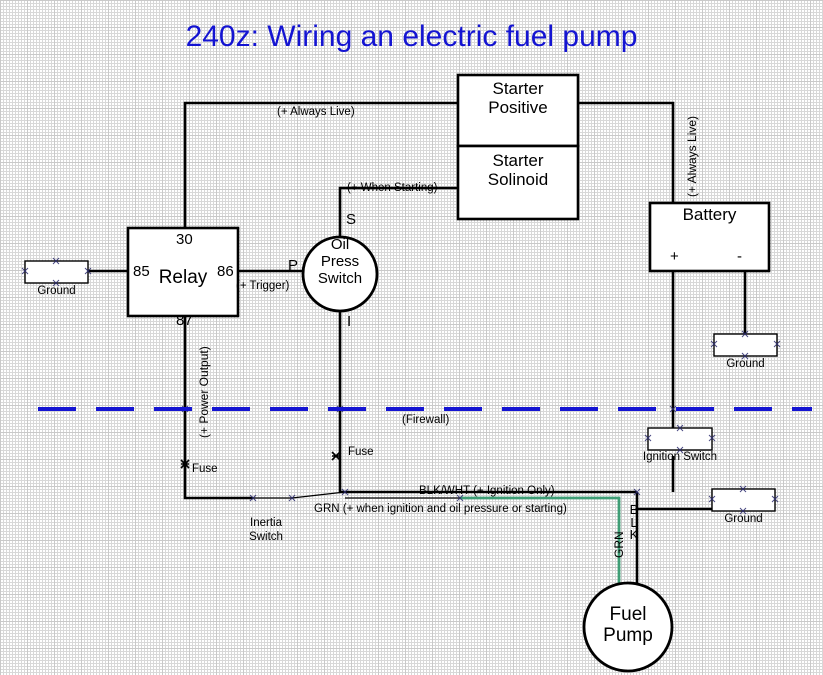 This screenshot has width=823, height=675. I want to click on wire-starter-positive-to-relay30, so click(320, 164).